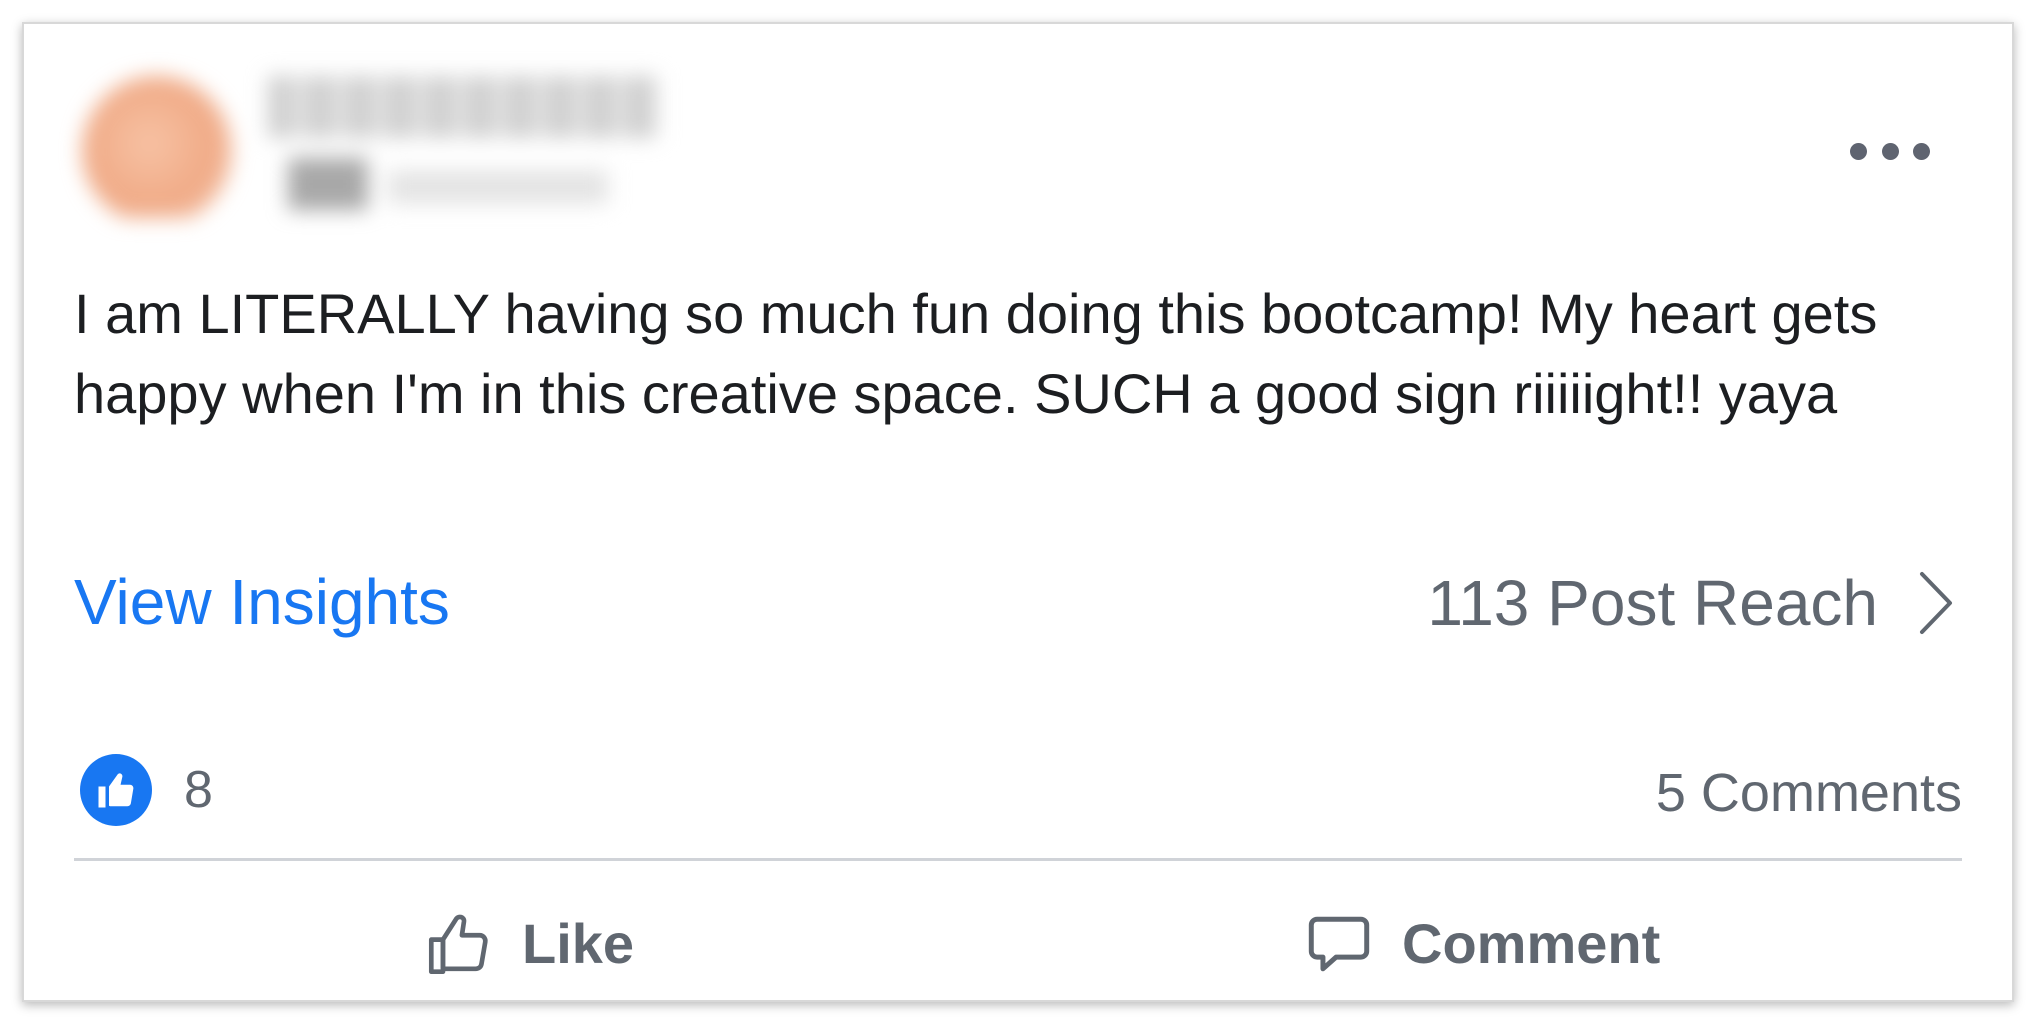  What do you see at coordinates (1809, 793) in the screenshot?
I see `comments-count-link: 5 Comments` at bounding box center [1809, 793].